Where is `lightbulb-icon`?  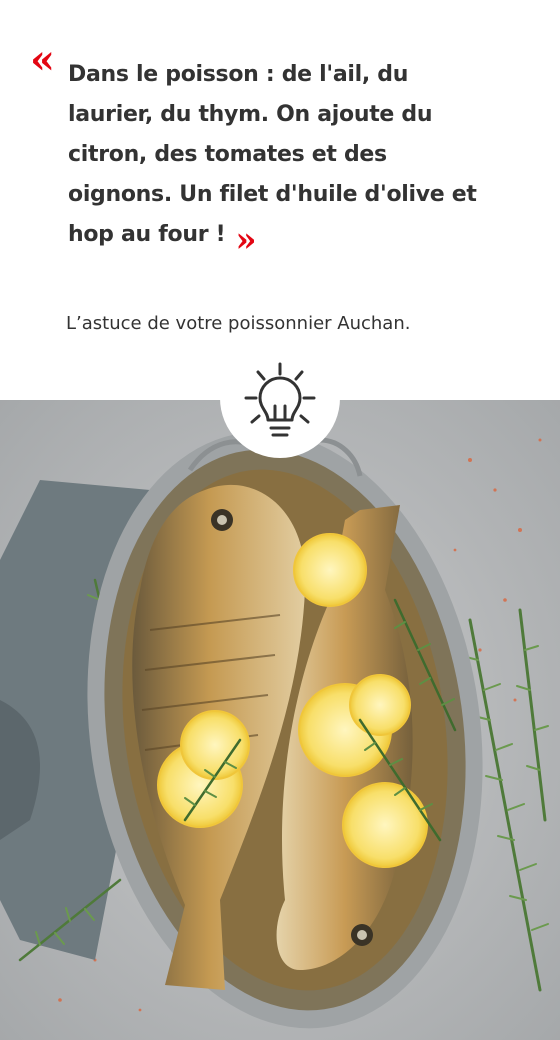
lightbulb-icon is located at coordinates (280, 399).